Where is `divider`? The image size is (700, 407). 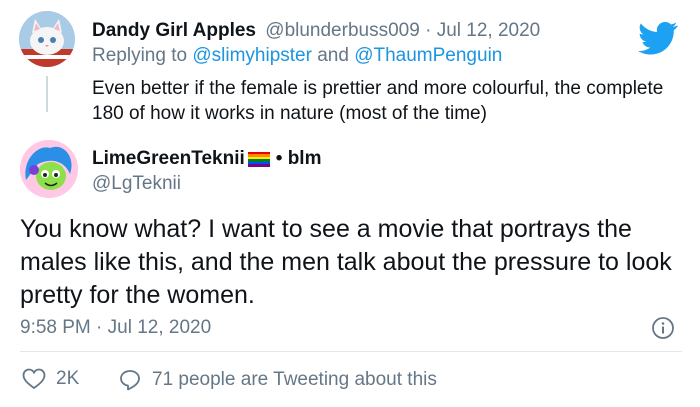
divider is located at coordinates (351, 351).